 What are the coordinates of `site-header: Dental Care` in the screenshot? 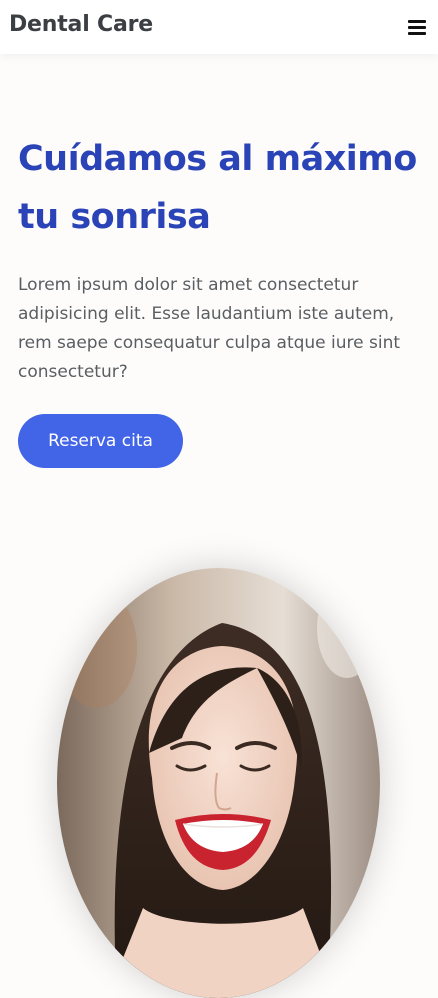 It's located at (219, 27).